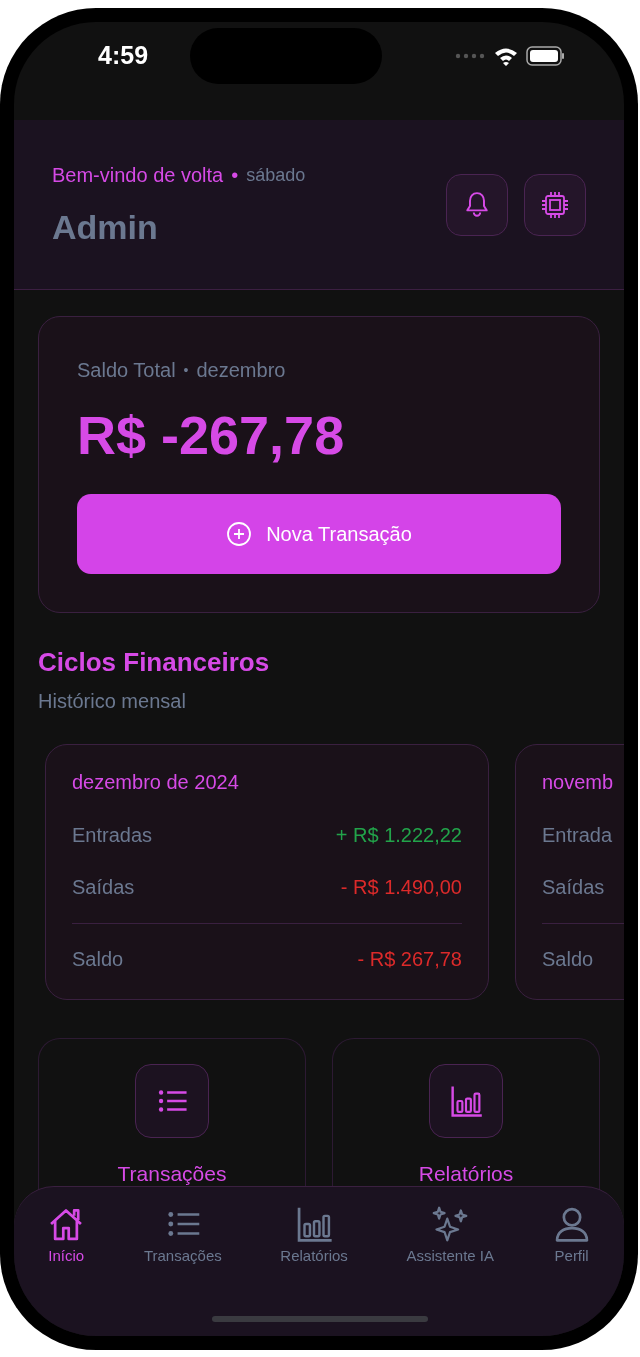  I want to click on nav-tab: Transações, so click(182, 1238).